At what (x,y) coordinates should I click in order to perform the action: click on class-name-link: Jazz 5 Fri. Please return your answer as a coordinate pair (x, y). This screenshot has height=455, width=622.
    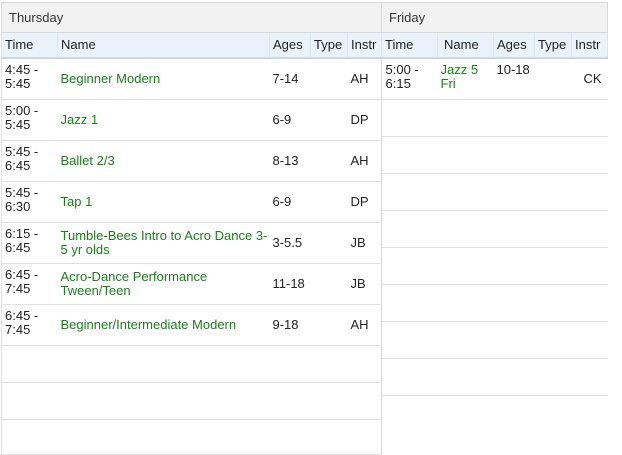
    Looking at the image, I should click on (465, 78).